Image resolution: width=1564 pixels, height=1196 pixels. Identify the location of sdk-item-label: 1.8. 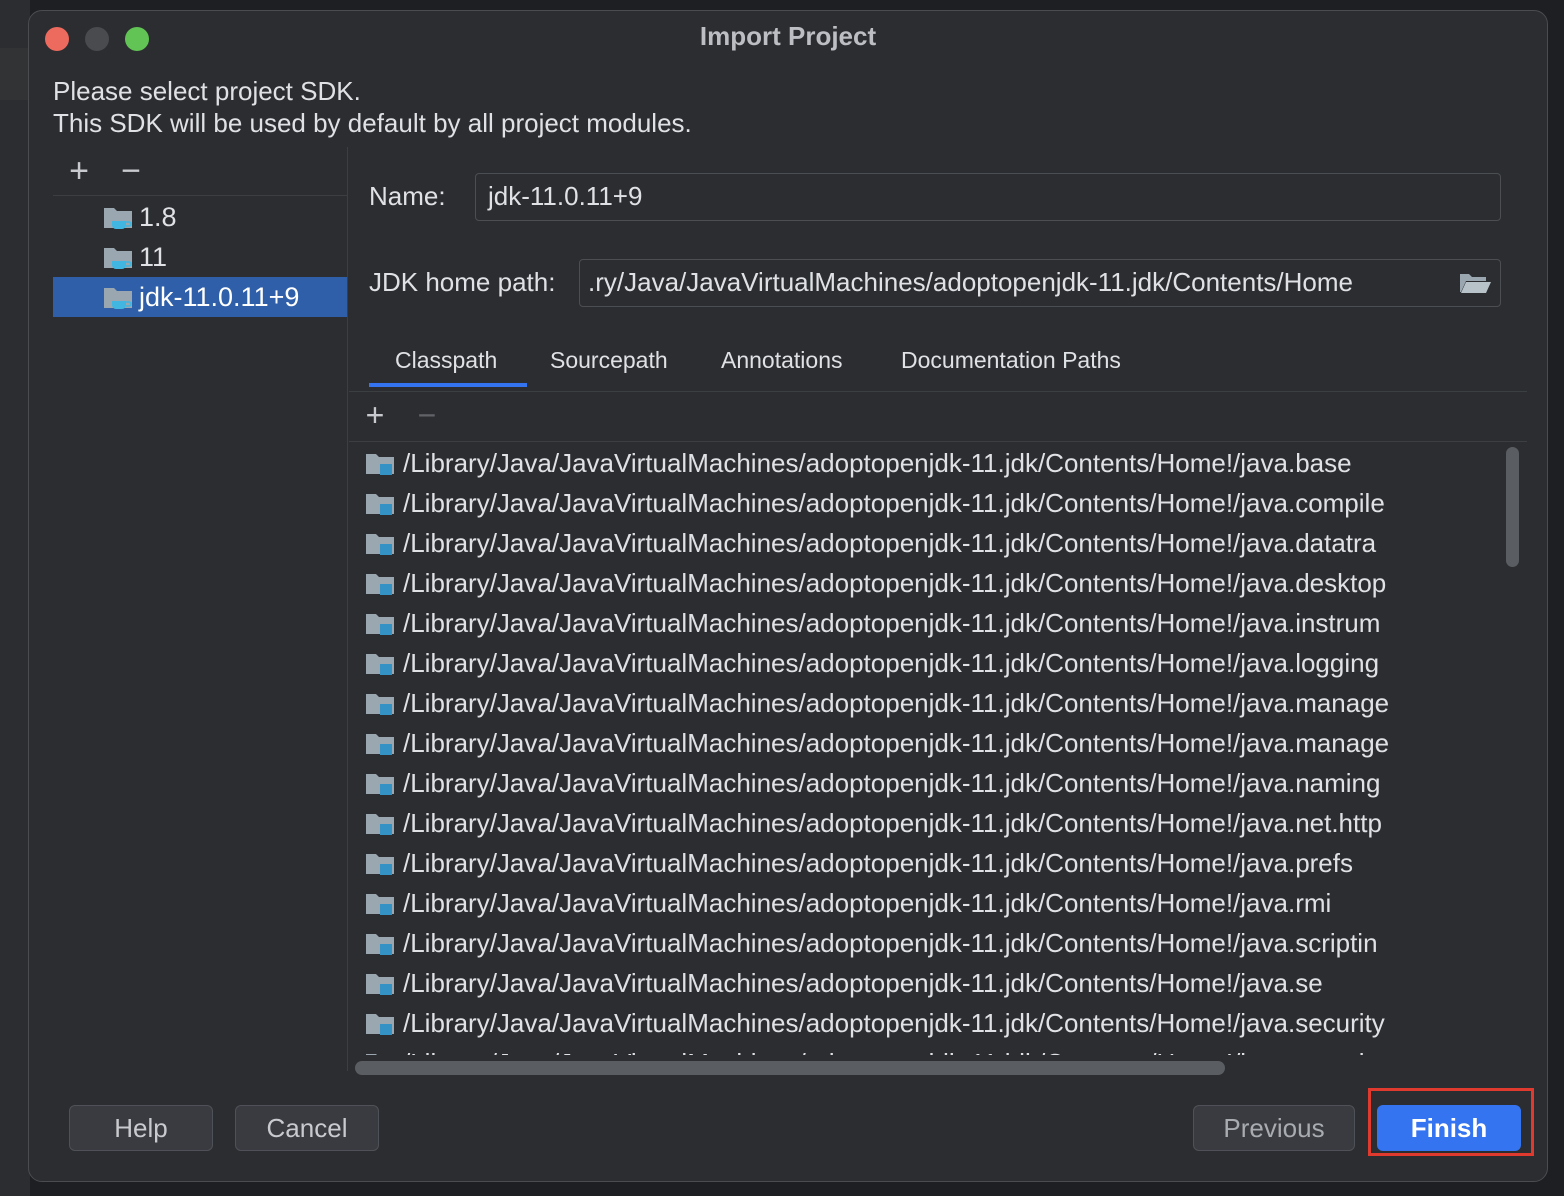
(158, 217).